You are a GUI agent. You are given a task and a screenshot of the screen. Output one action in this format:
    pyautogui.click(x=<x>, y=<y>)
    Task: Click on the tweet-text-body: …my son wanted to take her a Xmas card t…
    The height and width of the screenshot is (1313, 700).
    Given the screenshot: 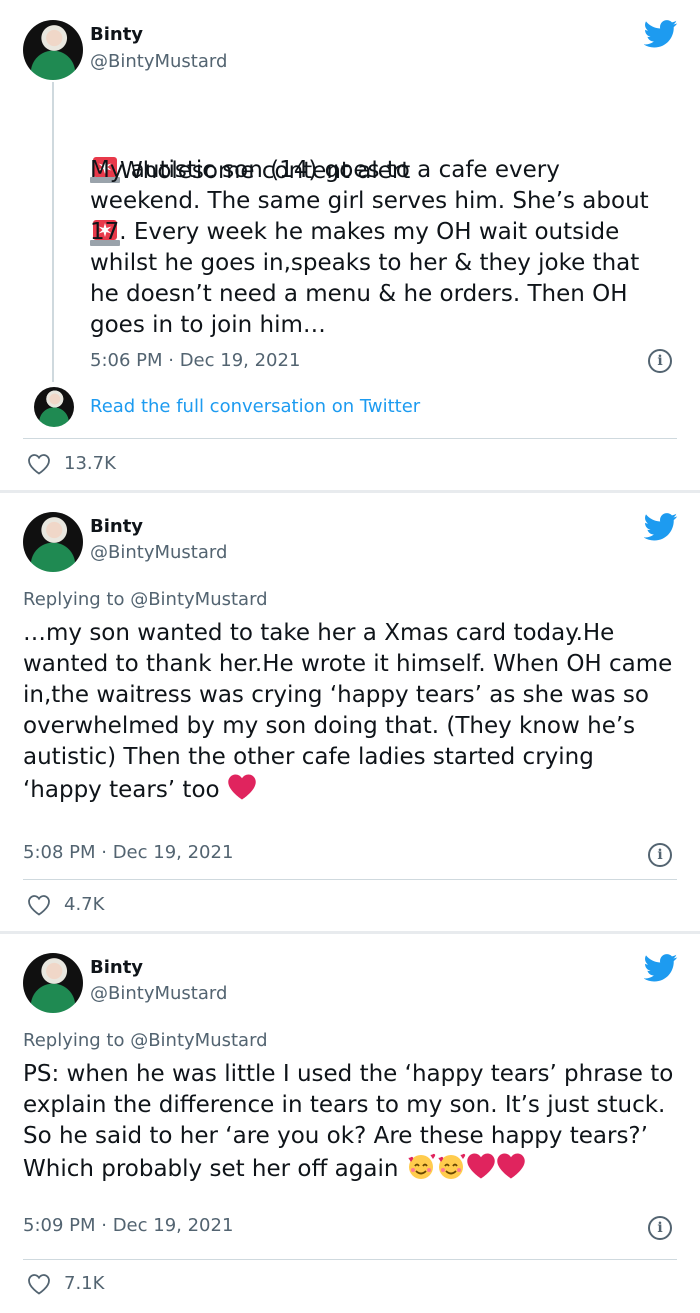 What is the action you would take?
    pyautogui.click(x=348, y=711)
    